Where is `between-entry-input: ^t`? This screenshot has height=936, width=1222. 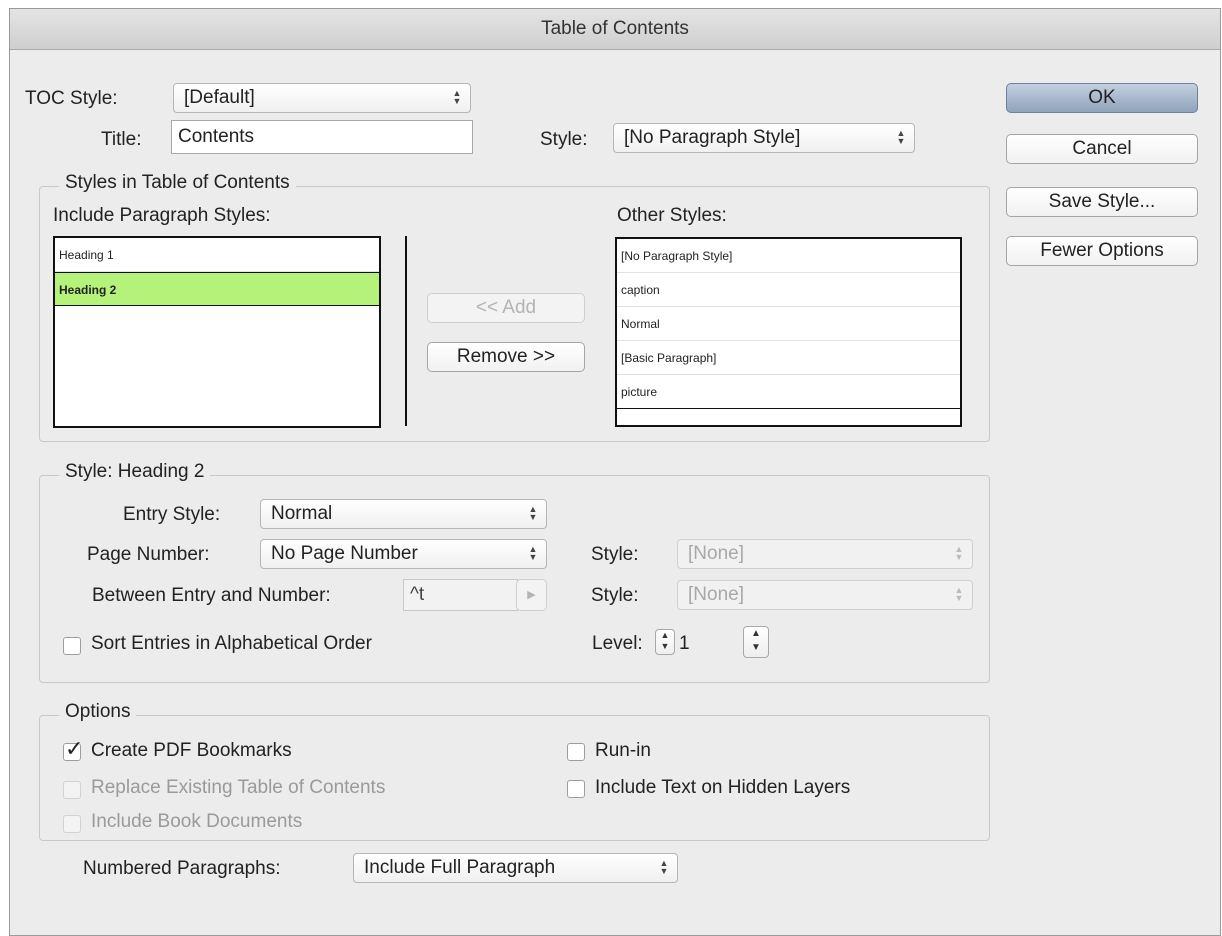 between-entry-input: ^t is located at coordinates (460, 595).